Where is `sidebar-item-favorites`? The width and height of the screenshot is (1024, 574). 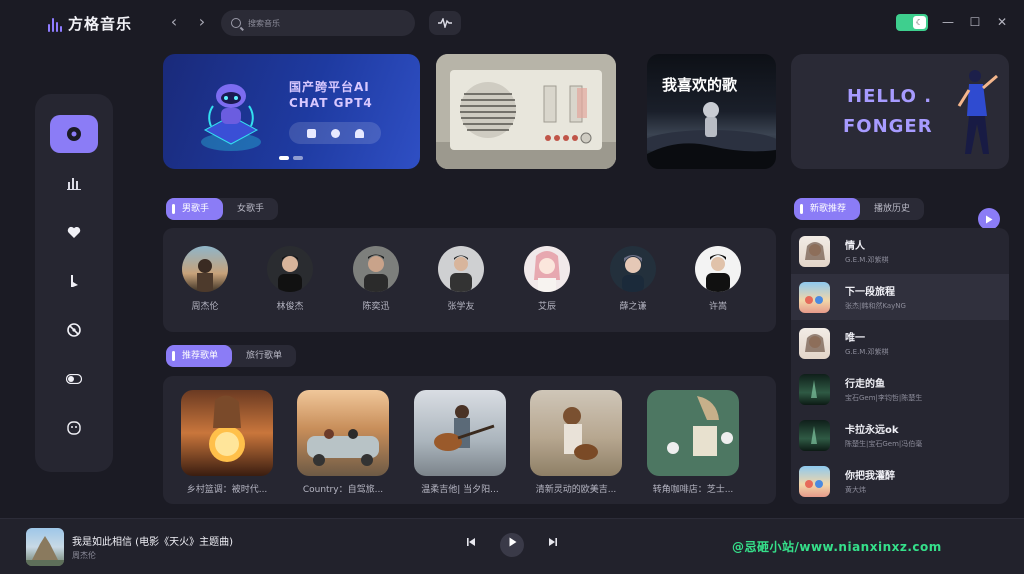
sidebar-item-favorites is located at coordinates (74, 232).